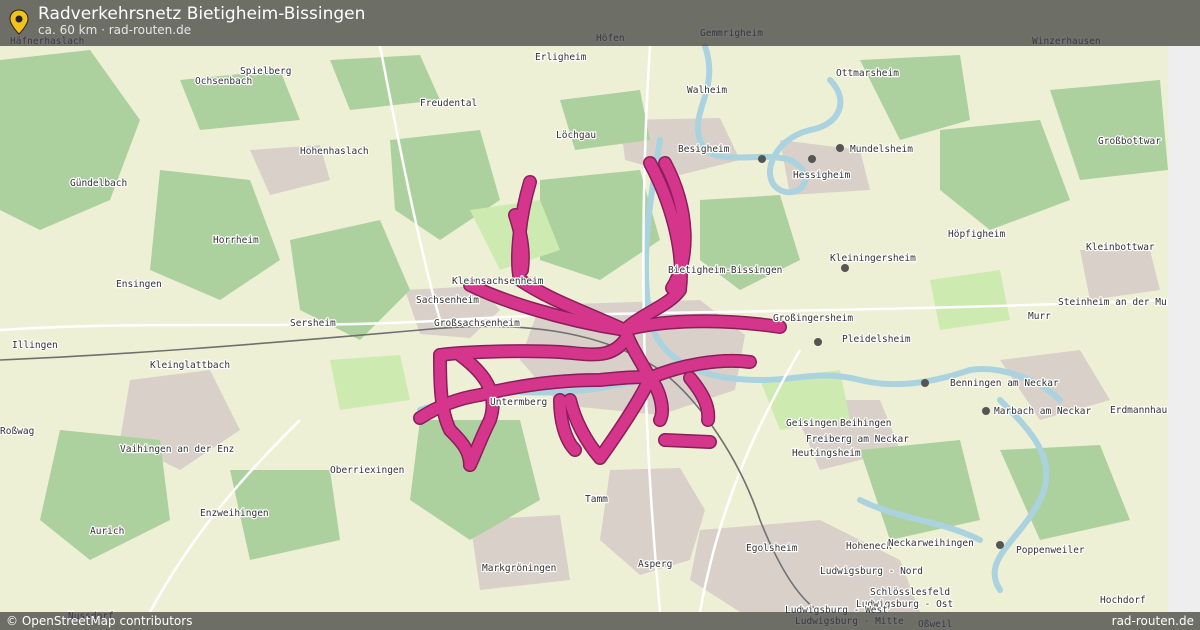 Image resolution: width=1200 pixels, height=630 pixels. I want to click on place-label: Roßwag, so click(17, 431).